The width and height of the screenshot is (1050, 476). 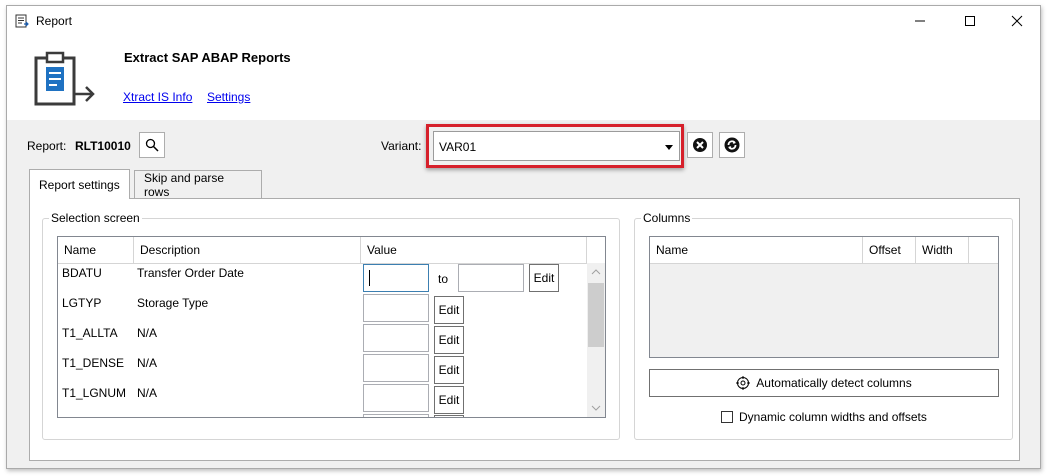 I want to click on scroll-down-icon, so click(x=596, y=408).